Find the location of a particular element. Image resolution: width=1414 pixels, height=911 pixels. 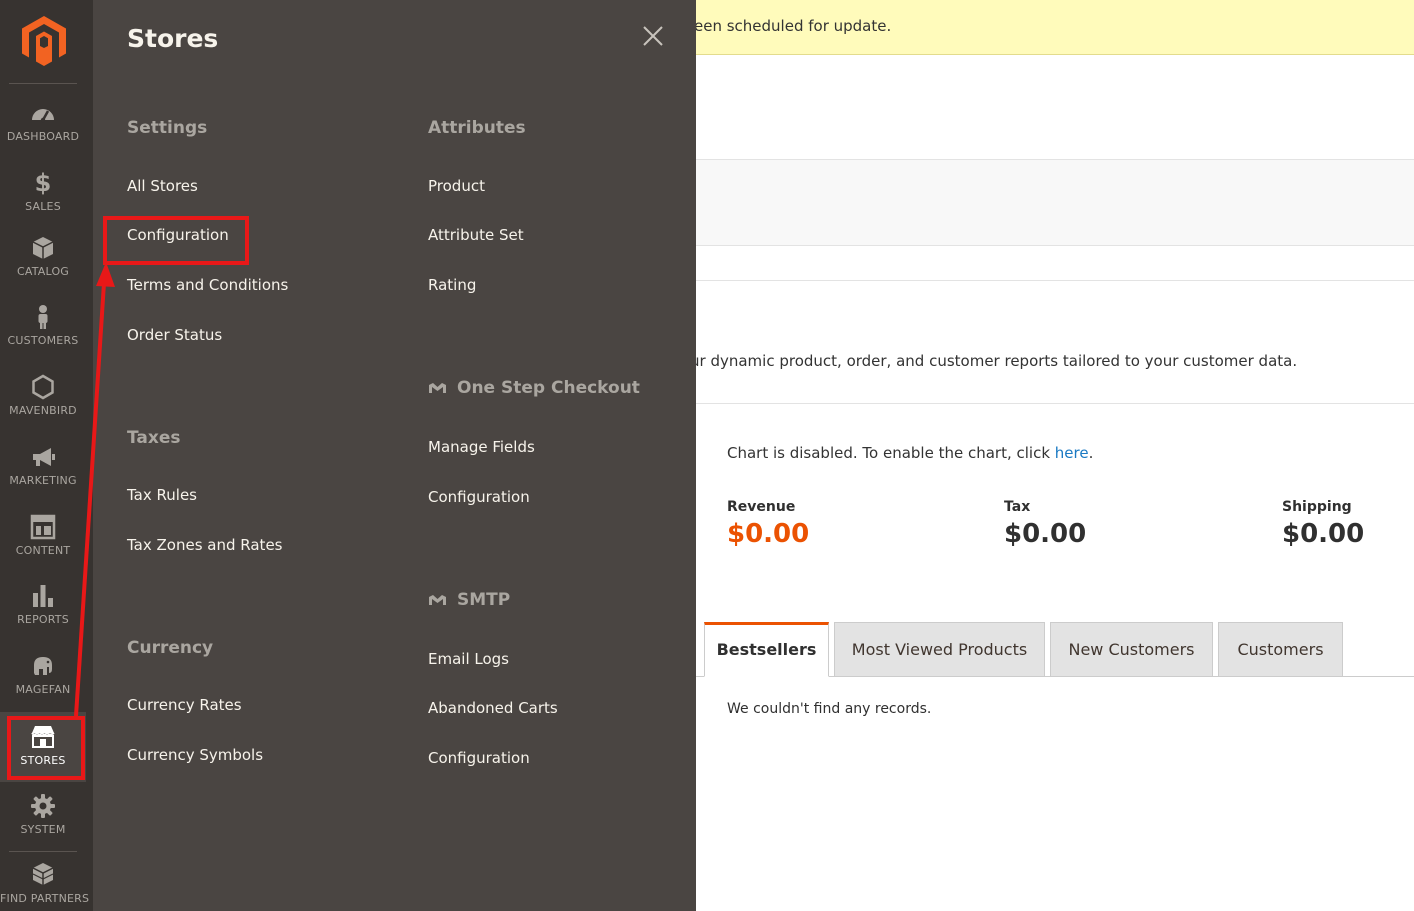

nav-content: CONTENT is located at coordinates (43, 549).